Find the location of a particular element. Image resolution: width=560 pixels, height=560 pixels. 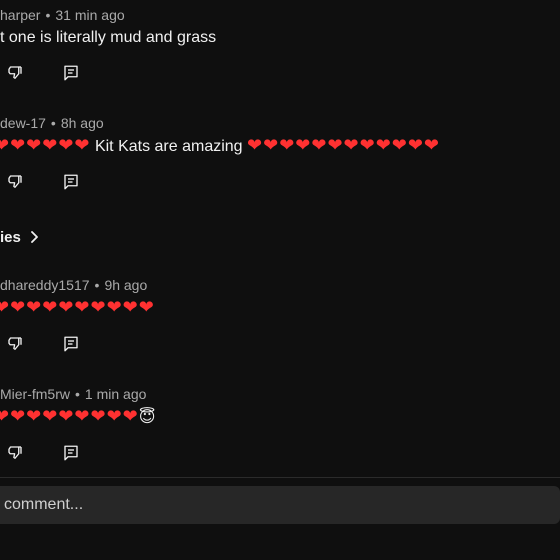

comment-meta: harper • 31 min ago is located at coordinates (62, 15).